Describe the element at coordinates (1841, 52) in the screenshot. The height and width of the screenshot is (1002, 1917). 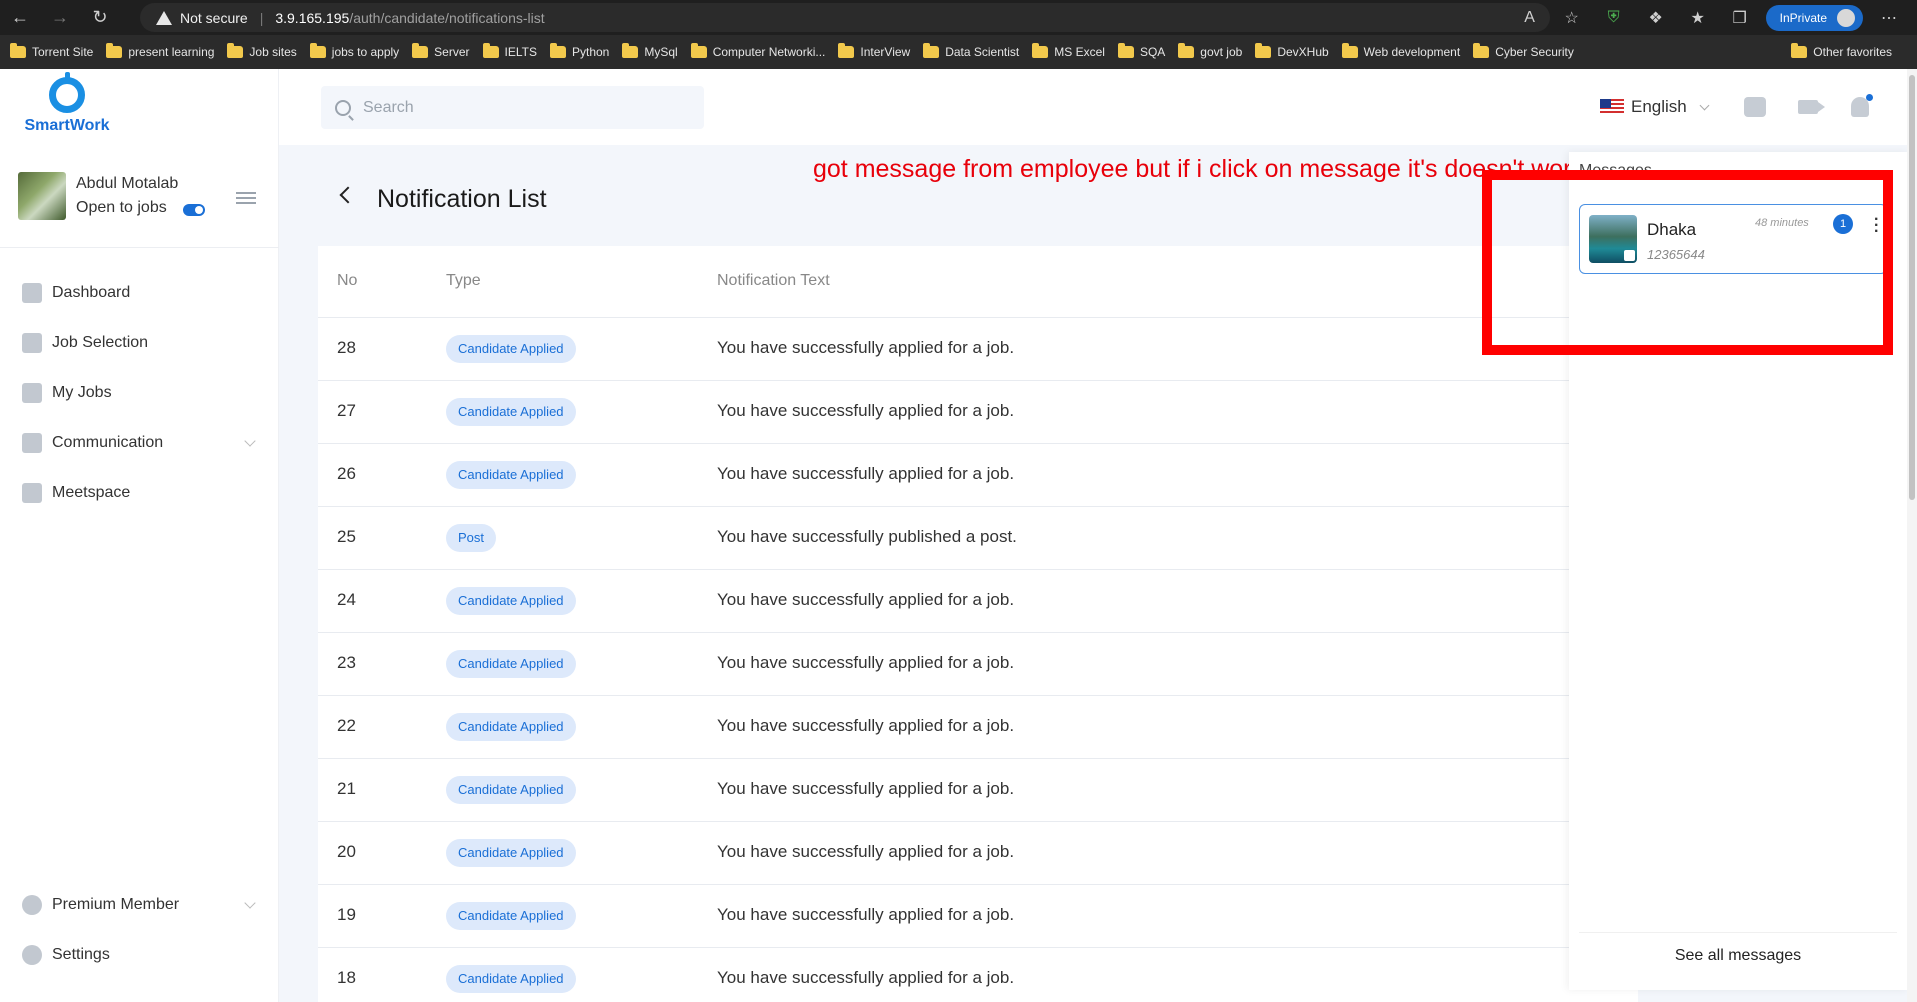
I see `bookmark-other-favorites: Other favorites` at that location.